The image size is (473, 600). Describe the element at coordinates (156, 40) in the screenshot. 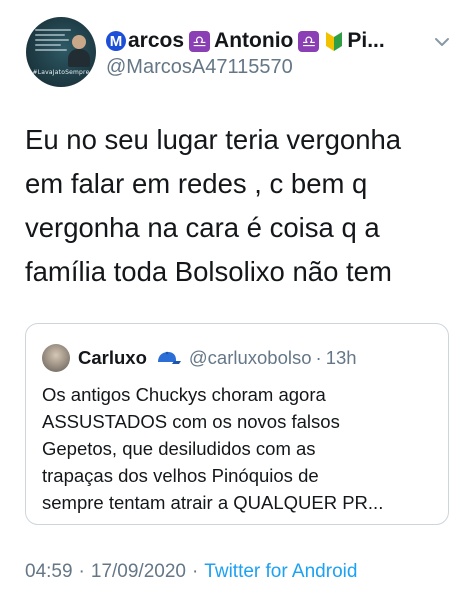

I see `author-name-part-1: arcos` at that location.